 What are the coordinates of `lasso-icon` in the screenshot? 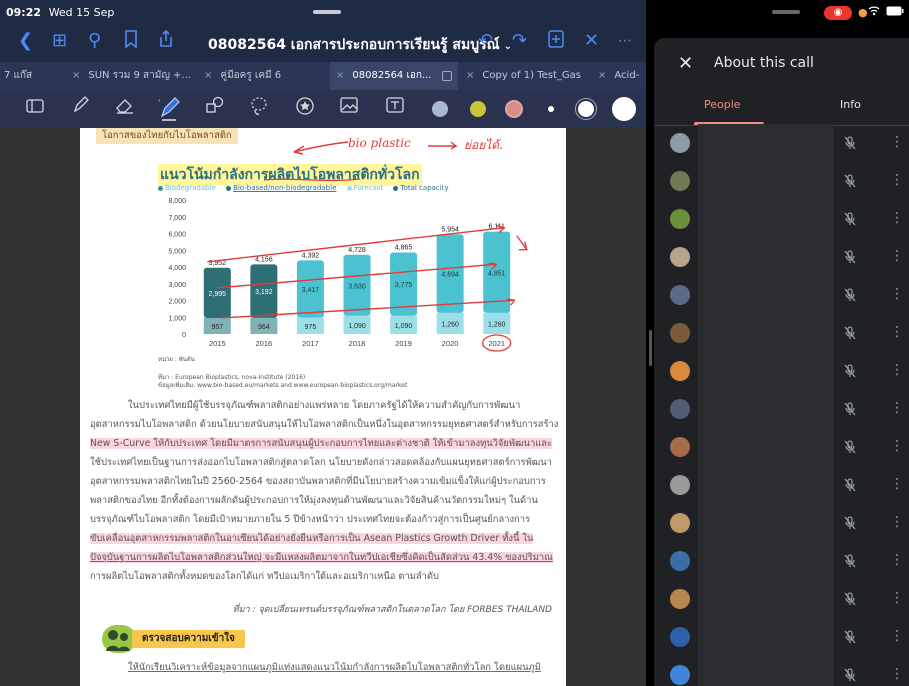 It's located at (259, 109).